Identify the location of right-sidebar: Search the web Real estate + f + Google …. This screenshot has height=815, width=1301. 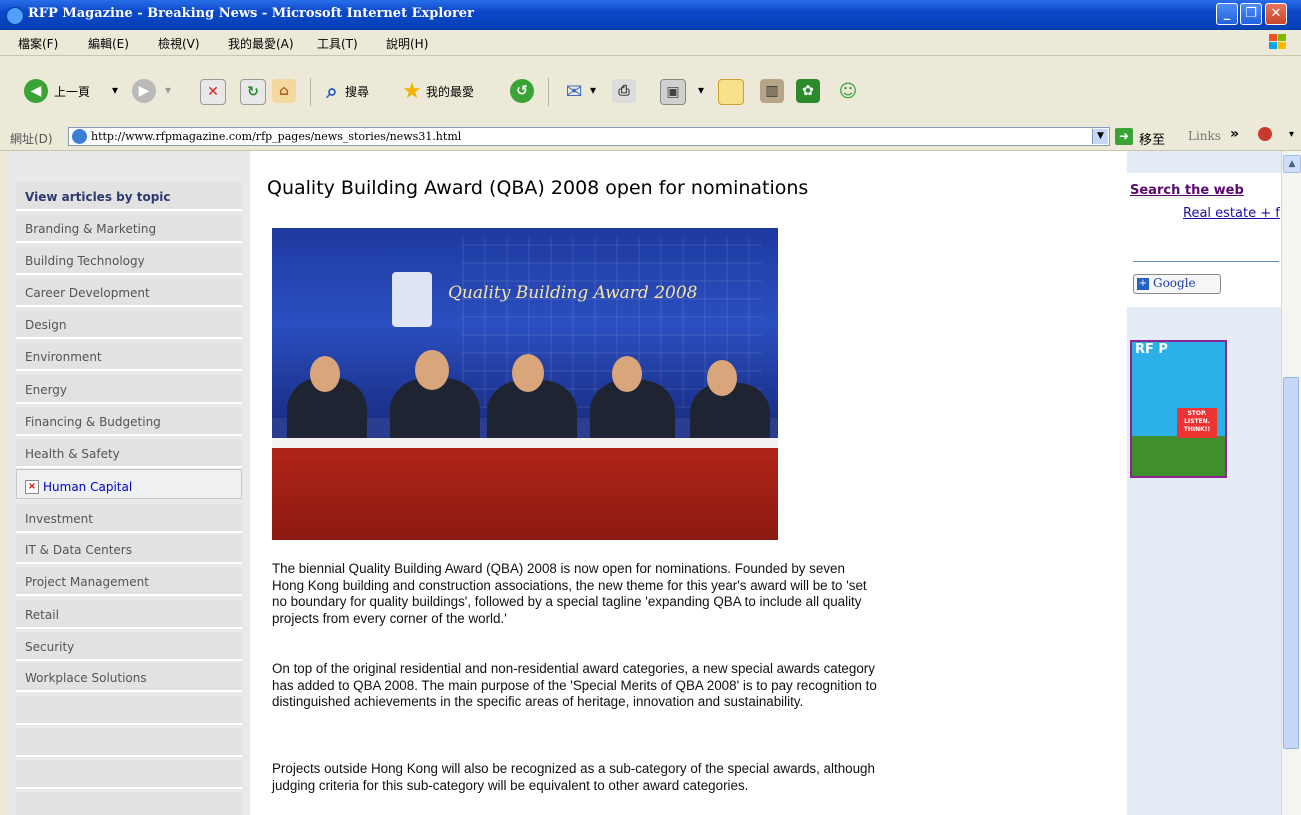
(1204, 483).